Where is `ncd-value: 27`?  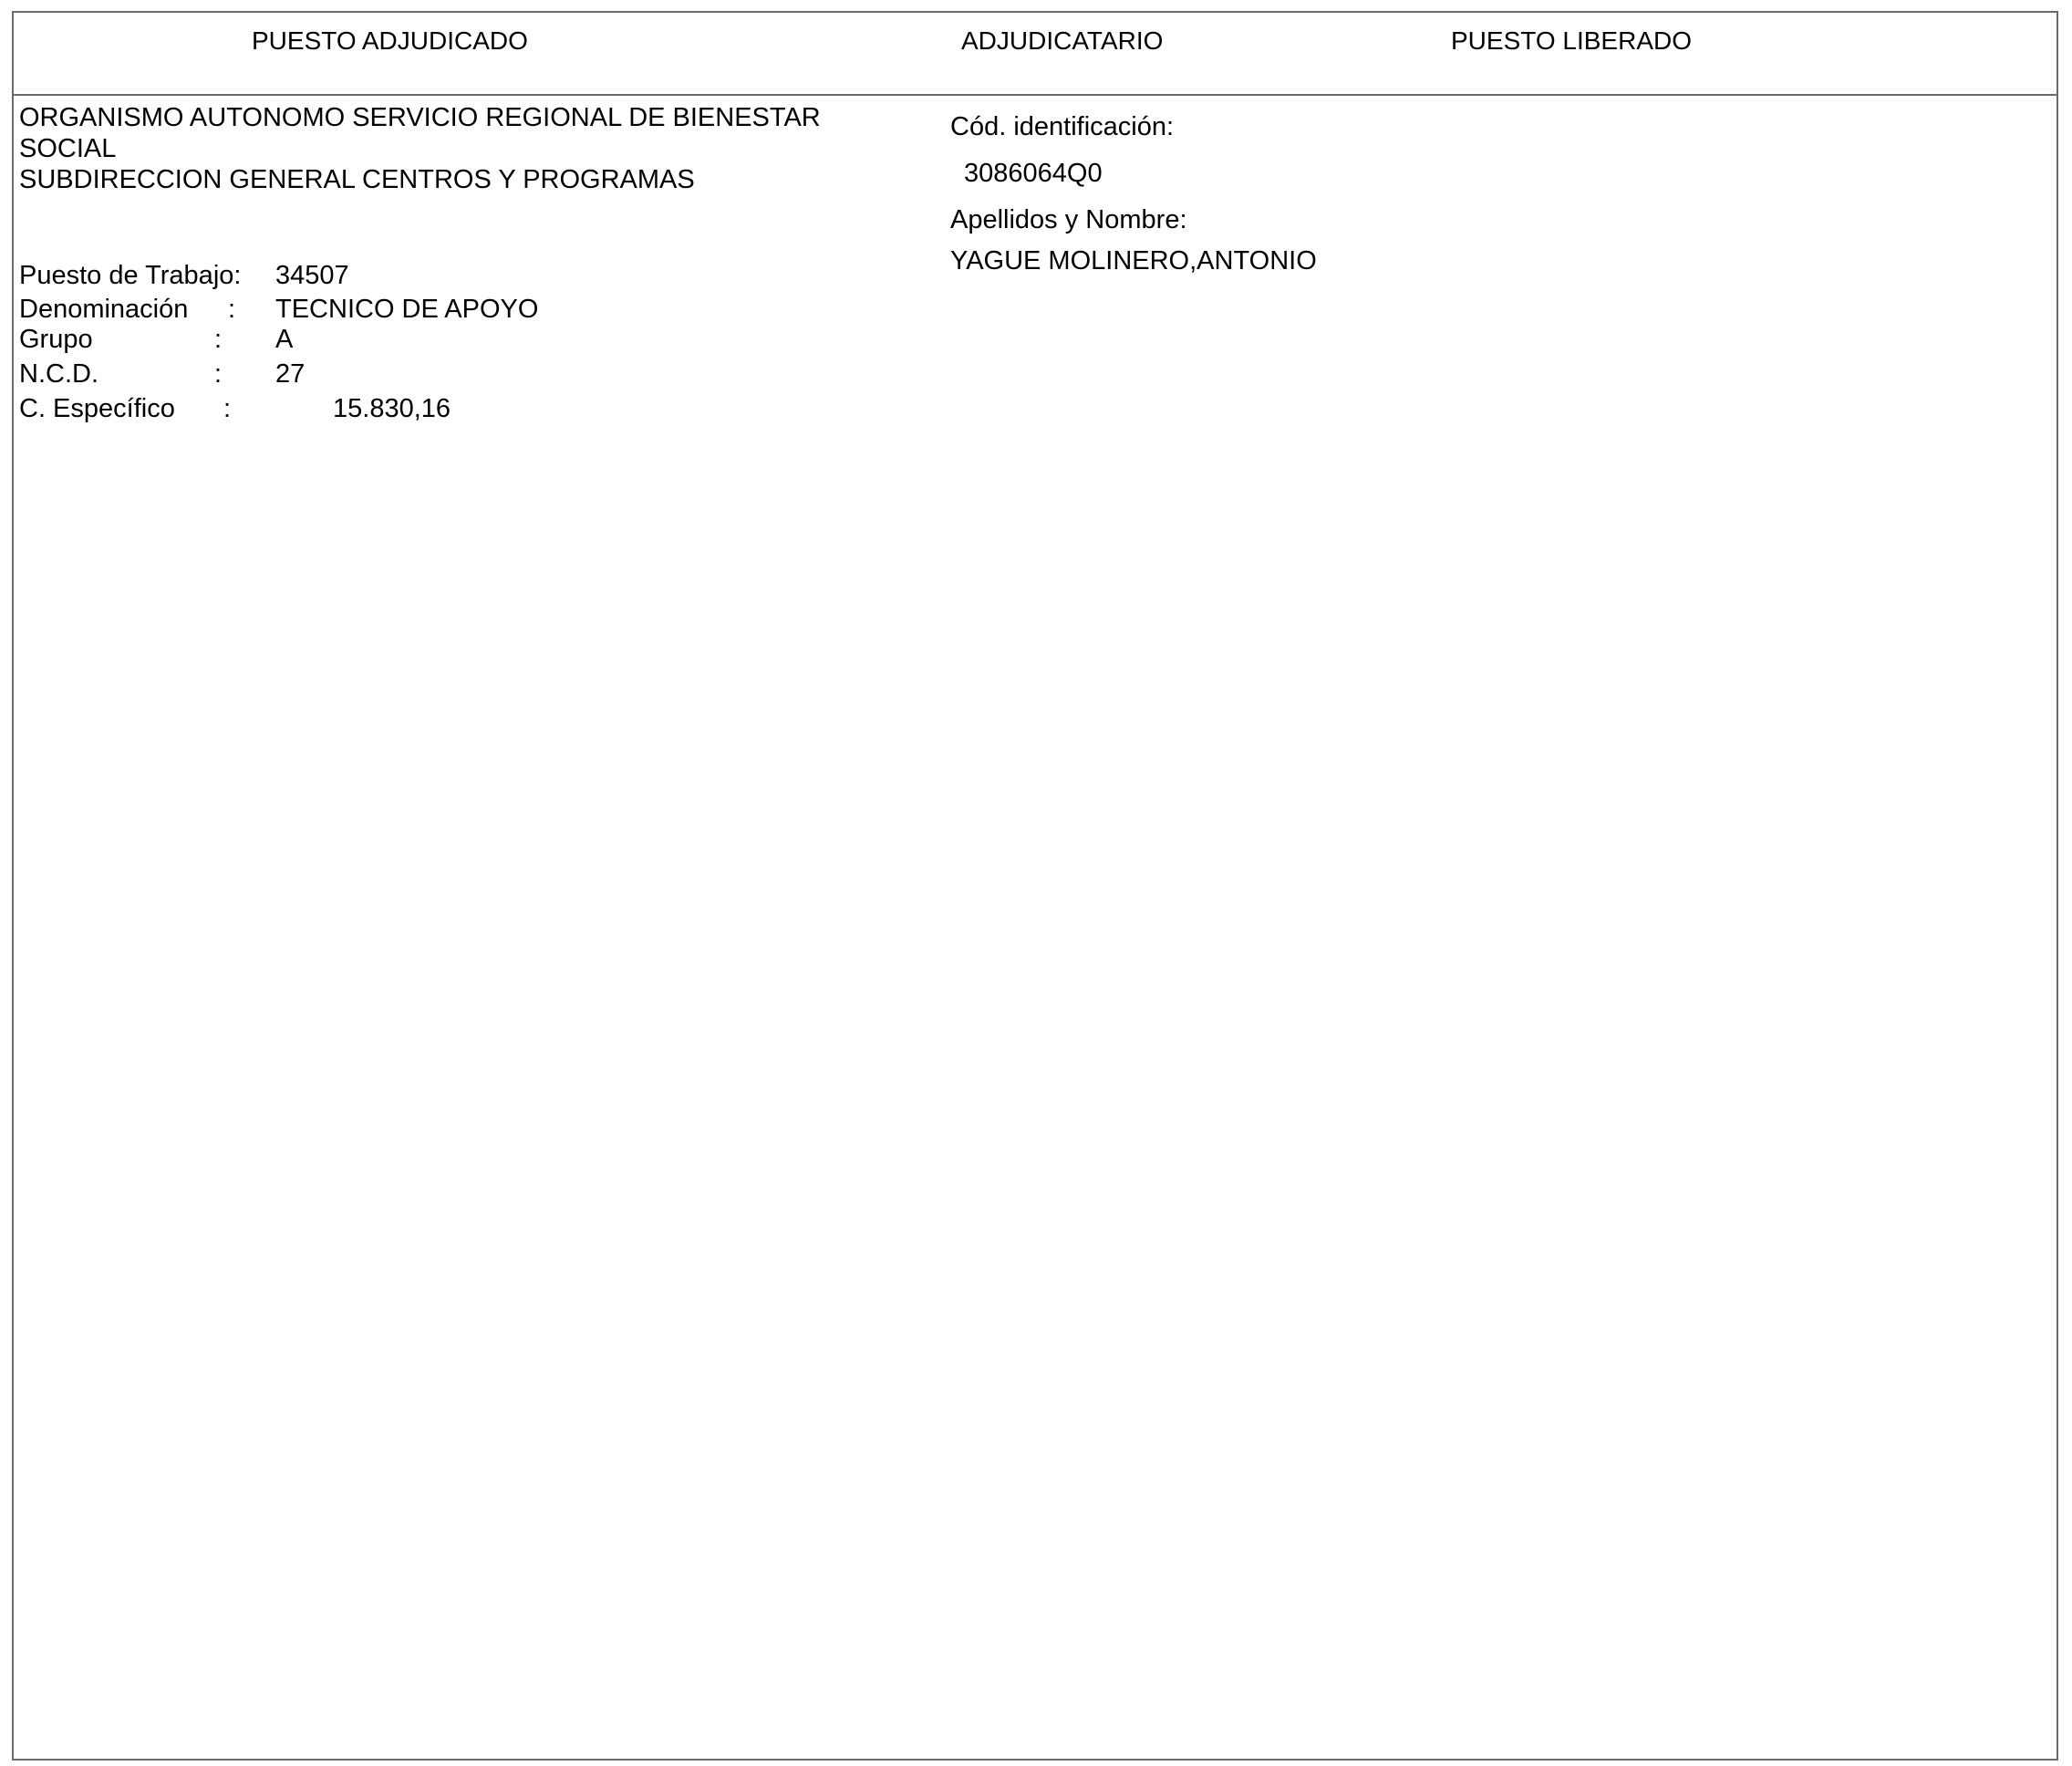 ncd-value: 27 is located at coordinates (291, 374).